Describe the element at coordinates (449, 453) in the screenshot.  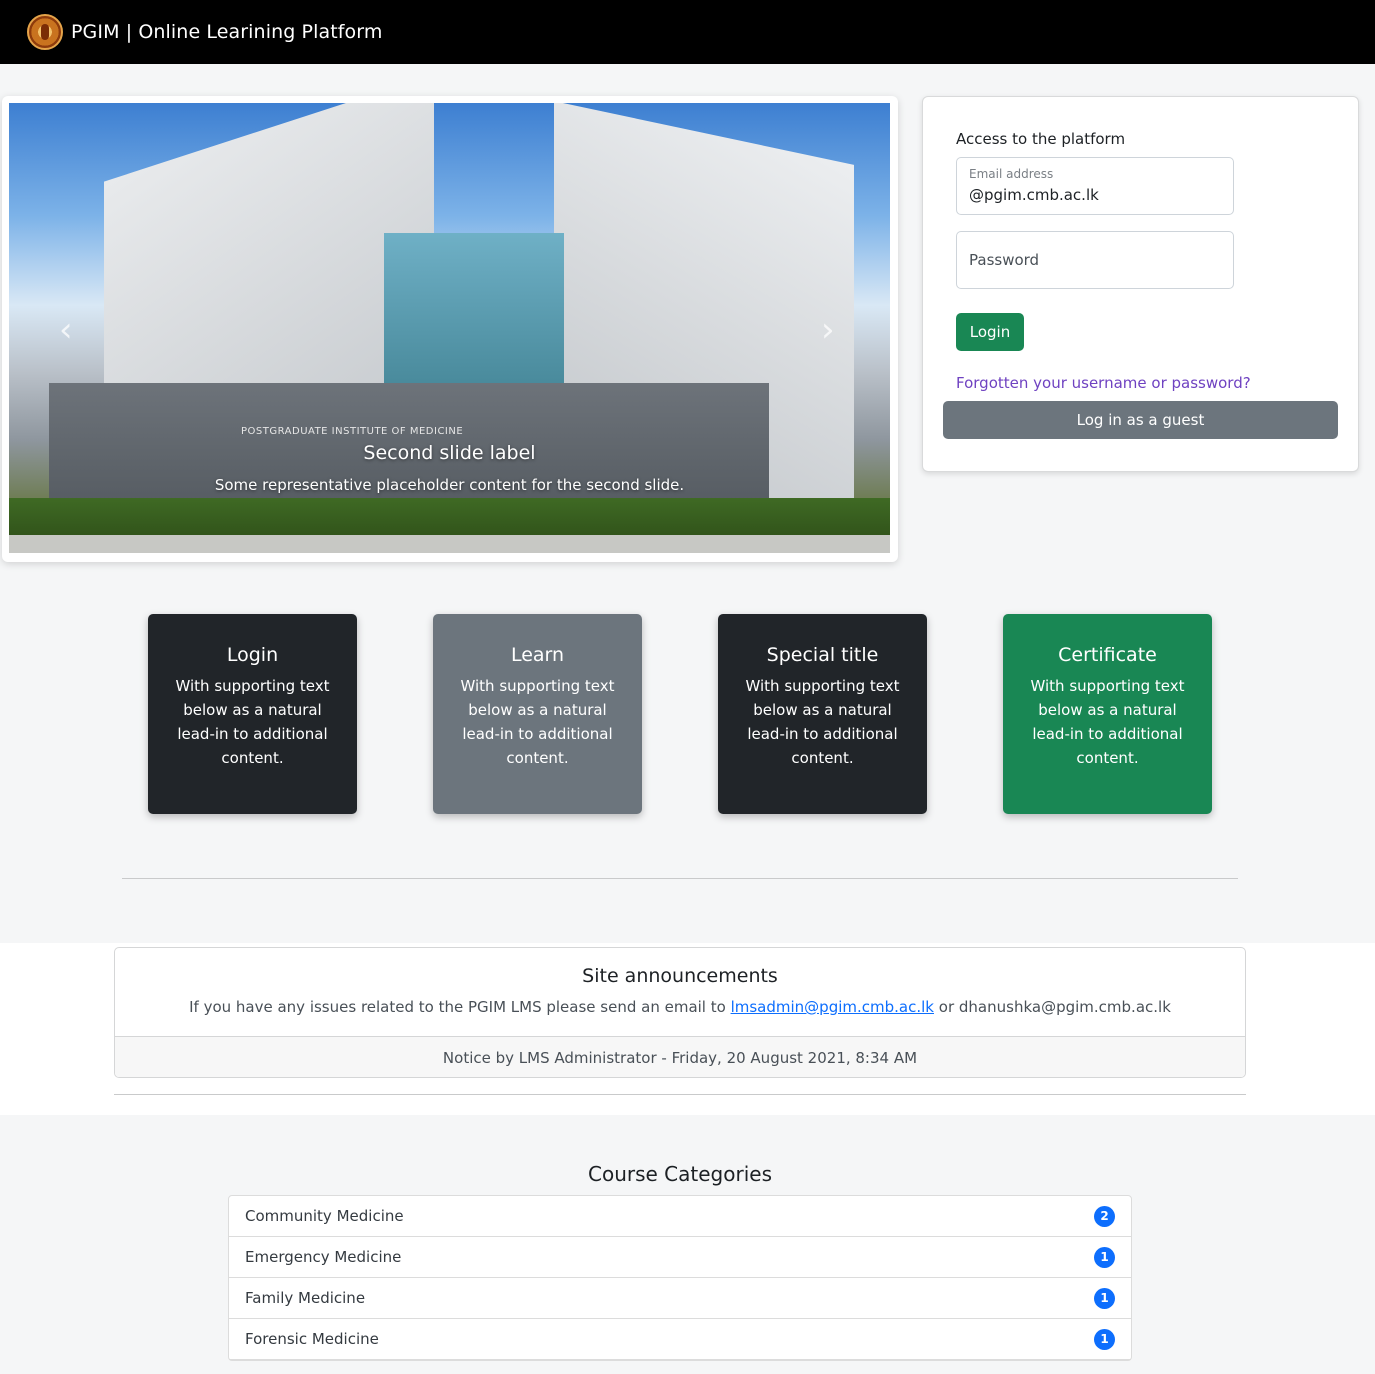
I see `carousel-caption-title: Second slide label` at that location.